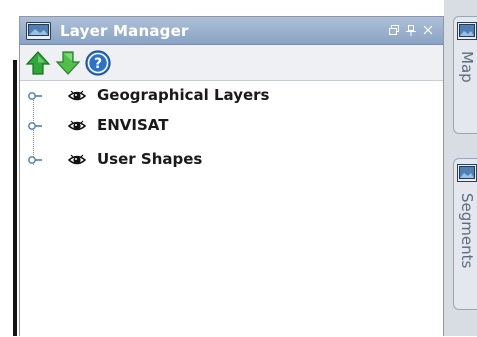 This screenshot has width=477, height=337. I want to click on tab-label: Map, so click(467, 67).